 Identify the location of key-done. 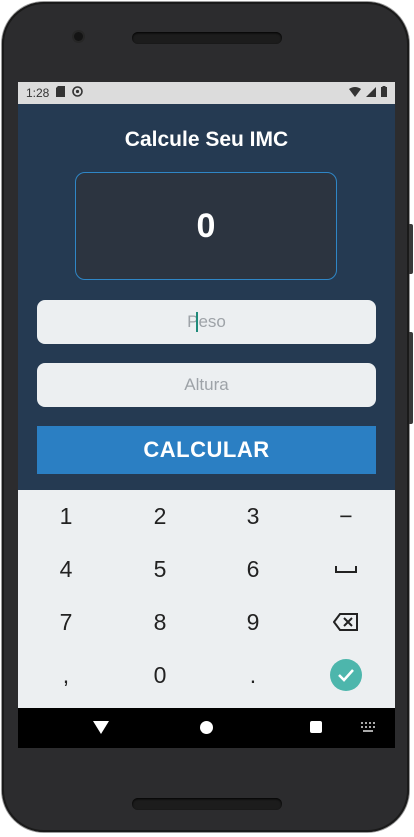
(346, 675).